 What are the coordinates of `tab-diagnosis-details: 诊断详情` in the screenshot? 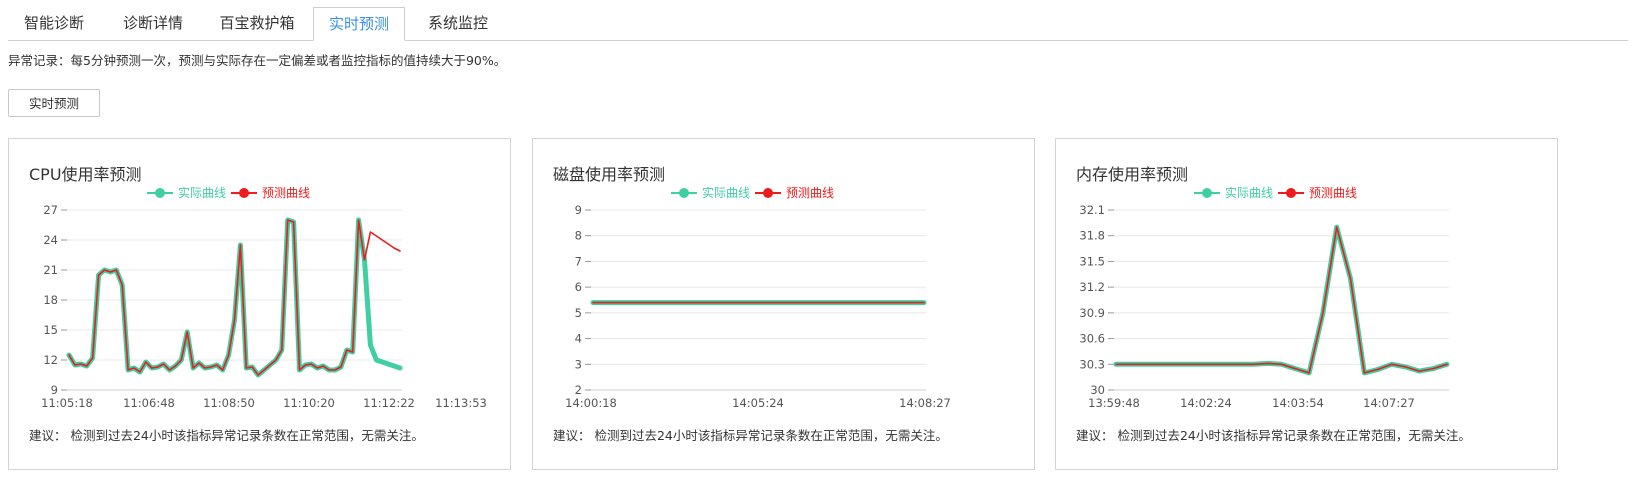 It's located at (153, 23).